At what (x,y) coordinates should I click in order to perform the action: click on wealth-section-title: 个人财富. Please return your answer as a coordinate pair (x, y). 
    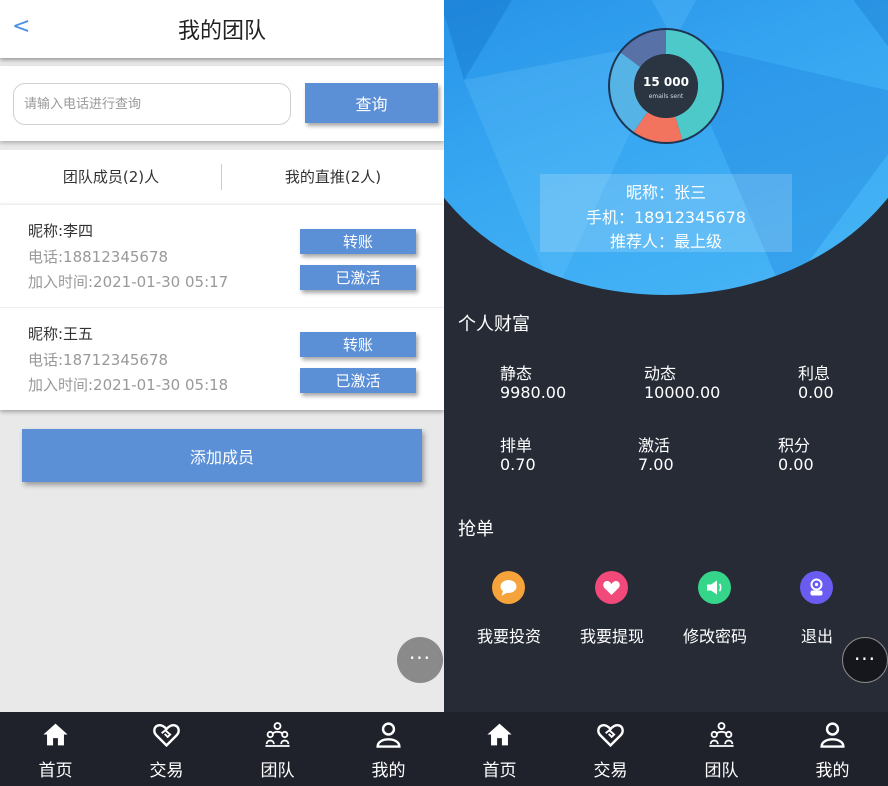
    Looking at the image, I should click on (494, 324).